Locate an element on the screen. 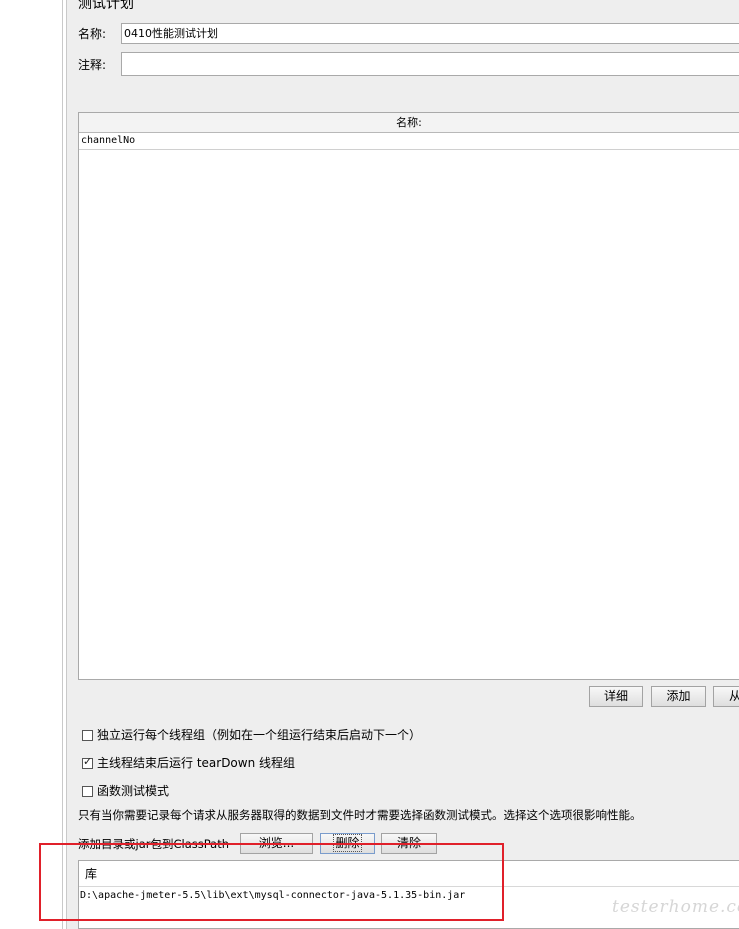 Image resolution: width=739 pixels, height=929 pixels. teardown-option: ✓ 主线程结束后运行 tearDown 线程组 is located at coordinates (188, 763).